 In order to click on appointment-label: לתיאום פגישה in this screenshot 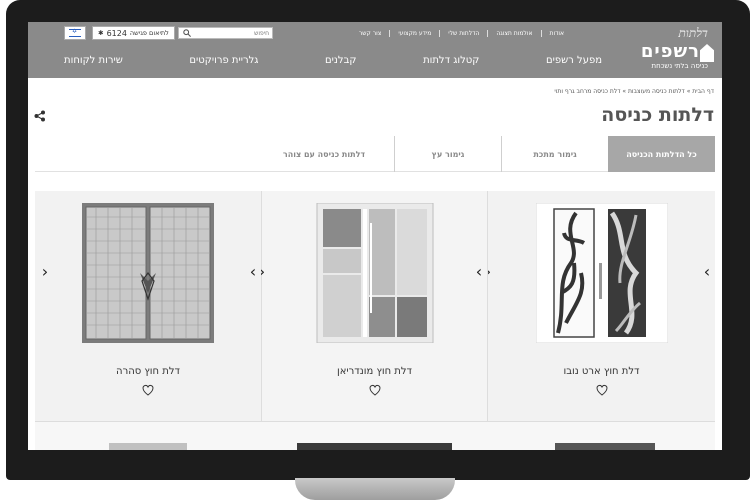, I will do `click(149, 33)`.